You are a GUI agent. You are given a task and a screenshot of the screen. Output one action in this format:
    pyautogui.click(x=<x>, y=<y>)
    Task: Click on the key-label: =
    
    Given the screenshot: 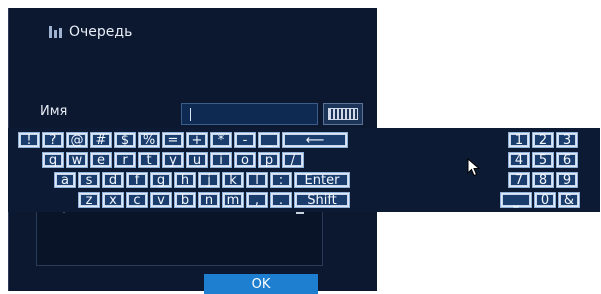 What is the action you would take?
    pyautogui.click(x=173, y=140)
    